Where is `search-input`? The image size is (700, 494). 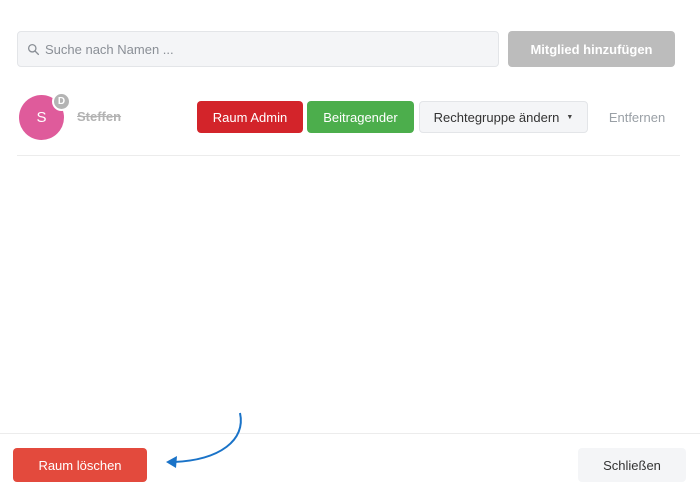 search-input is located at coordinates (265, 49).